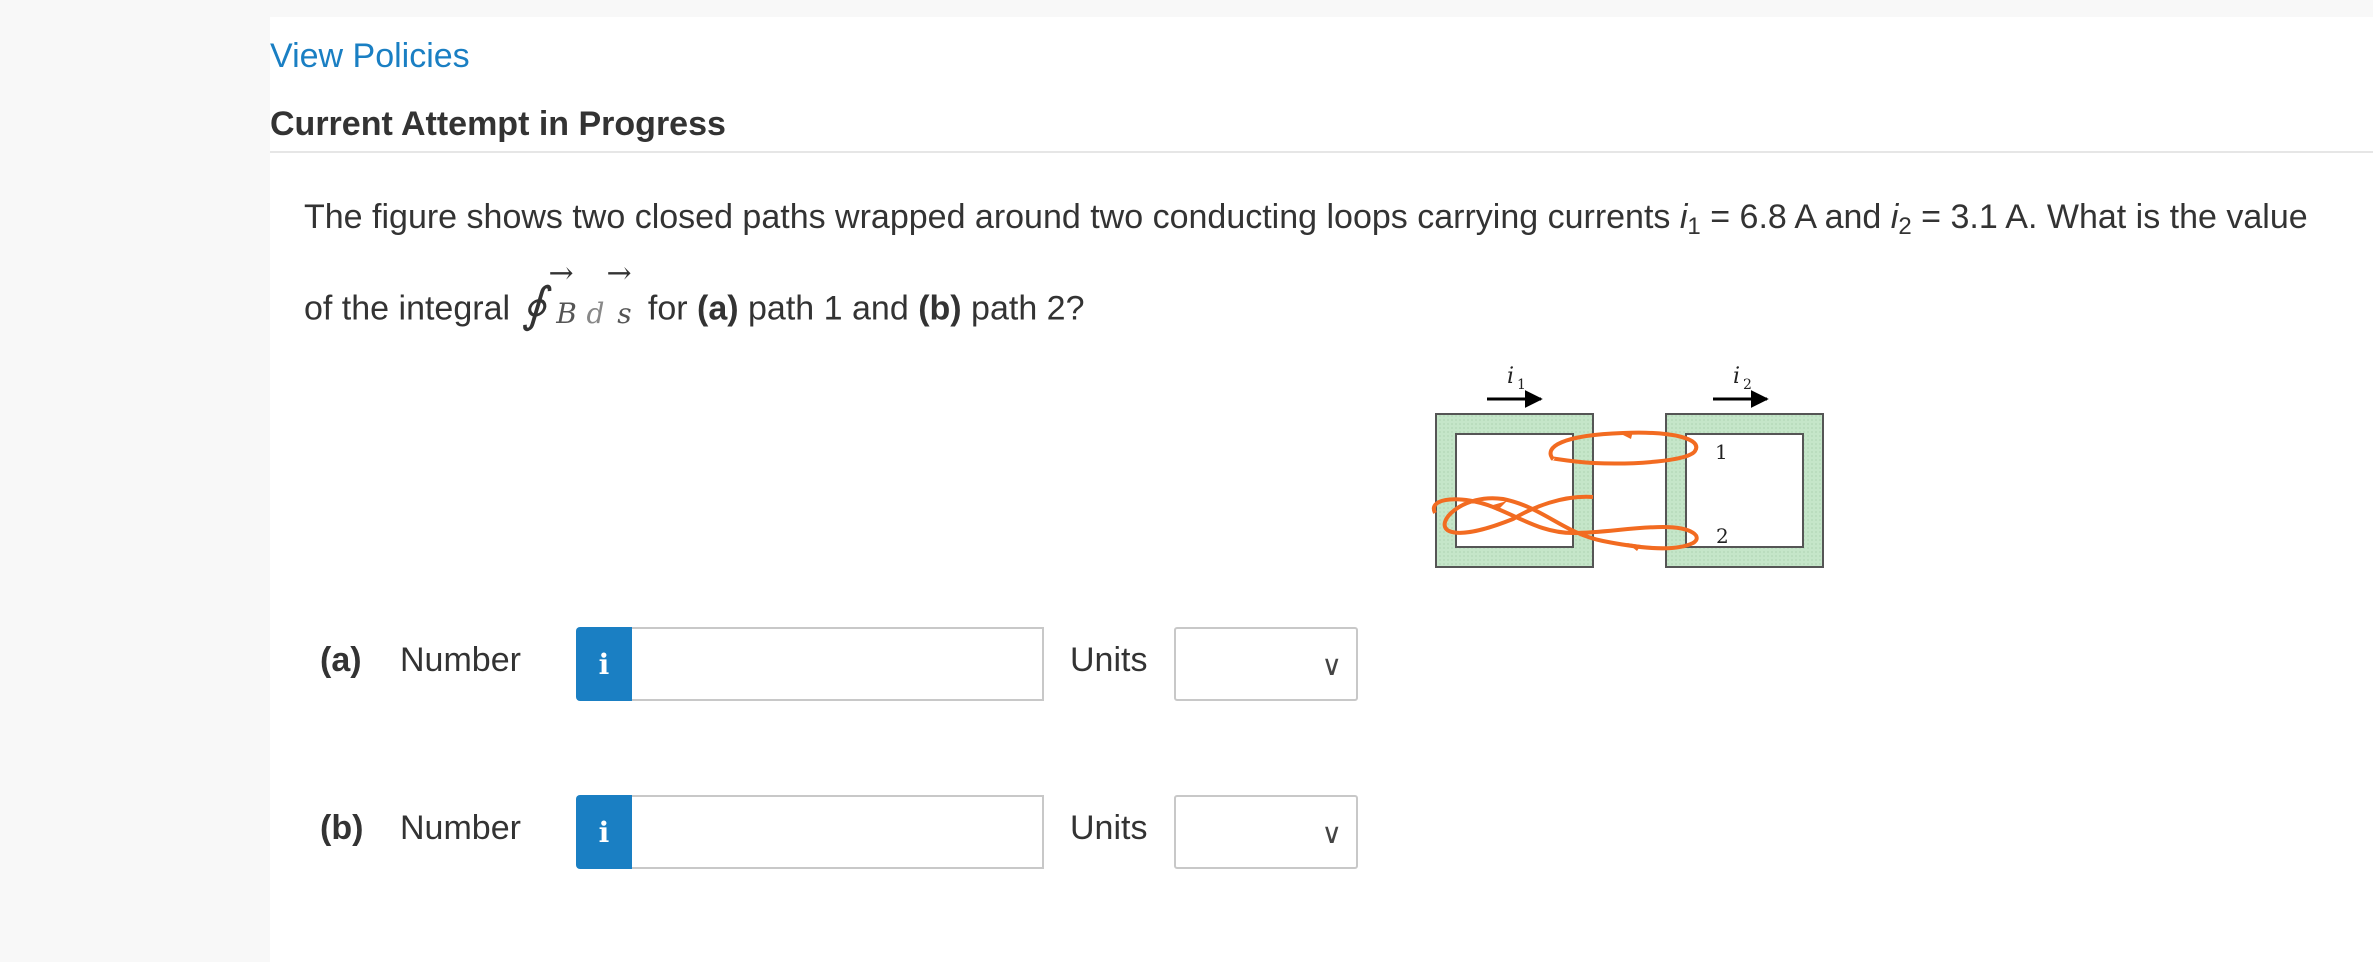 The width and height of the screenshot is (2373, 962). I want to click on number-label-a: Number, so click(460, 660).